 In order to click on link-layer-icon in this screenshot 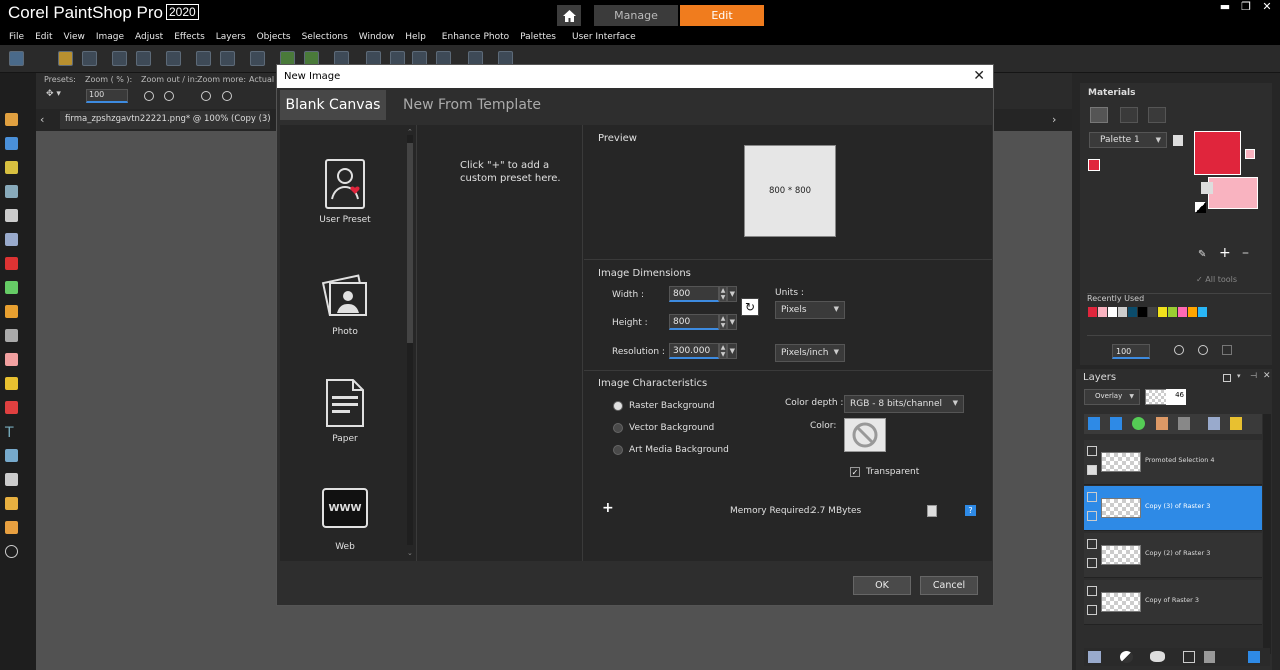, I will do `click(1214, 423)`.